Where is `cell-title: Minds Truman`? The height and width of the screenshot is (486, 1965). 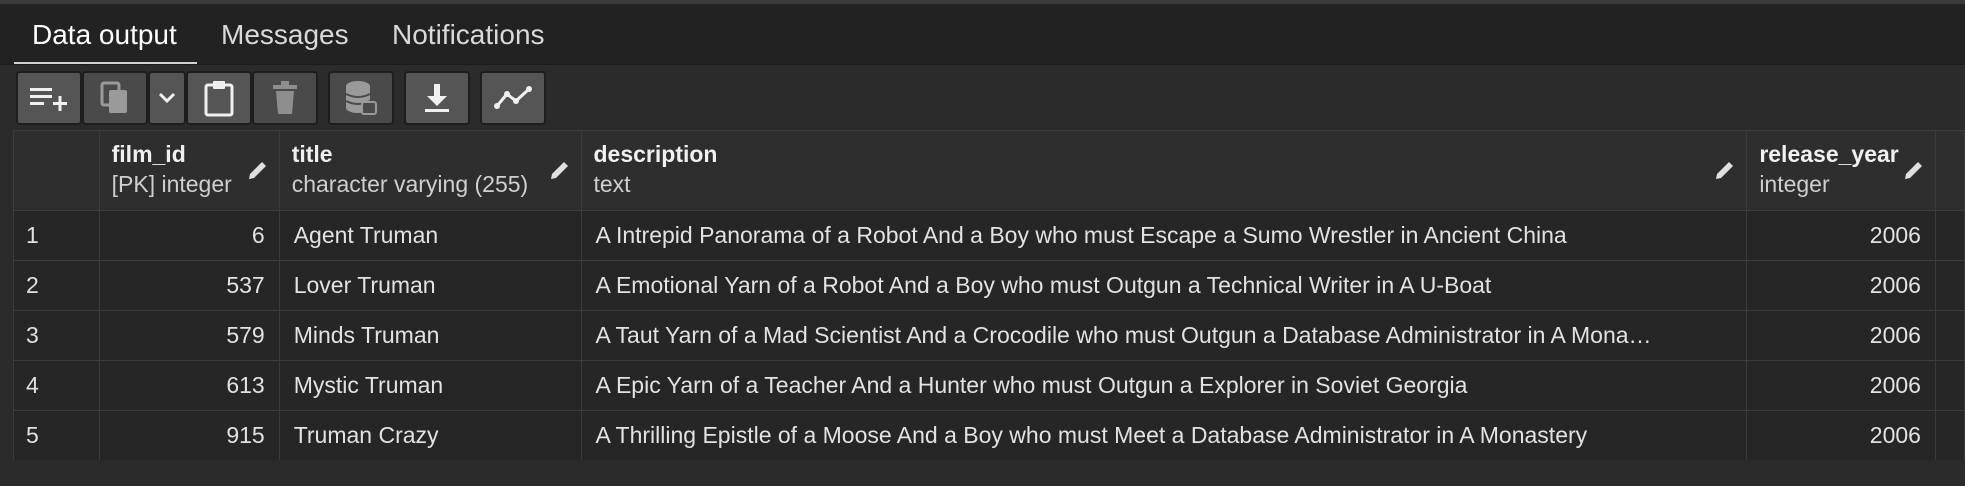
cell-title: Minds Truman is located at coordinates (430, 335).